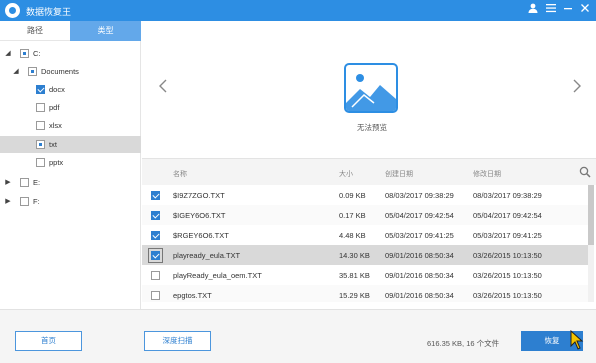  Describe the element at coordinates (298, 336) in the screenshot. I see `bottom-bar: 首页 深度扫描 616.35 KB, 16 个文件 恢复` at that location.